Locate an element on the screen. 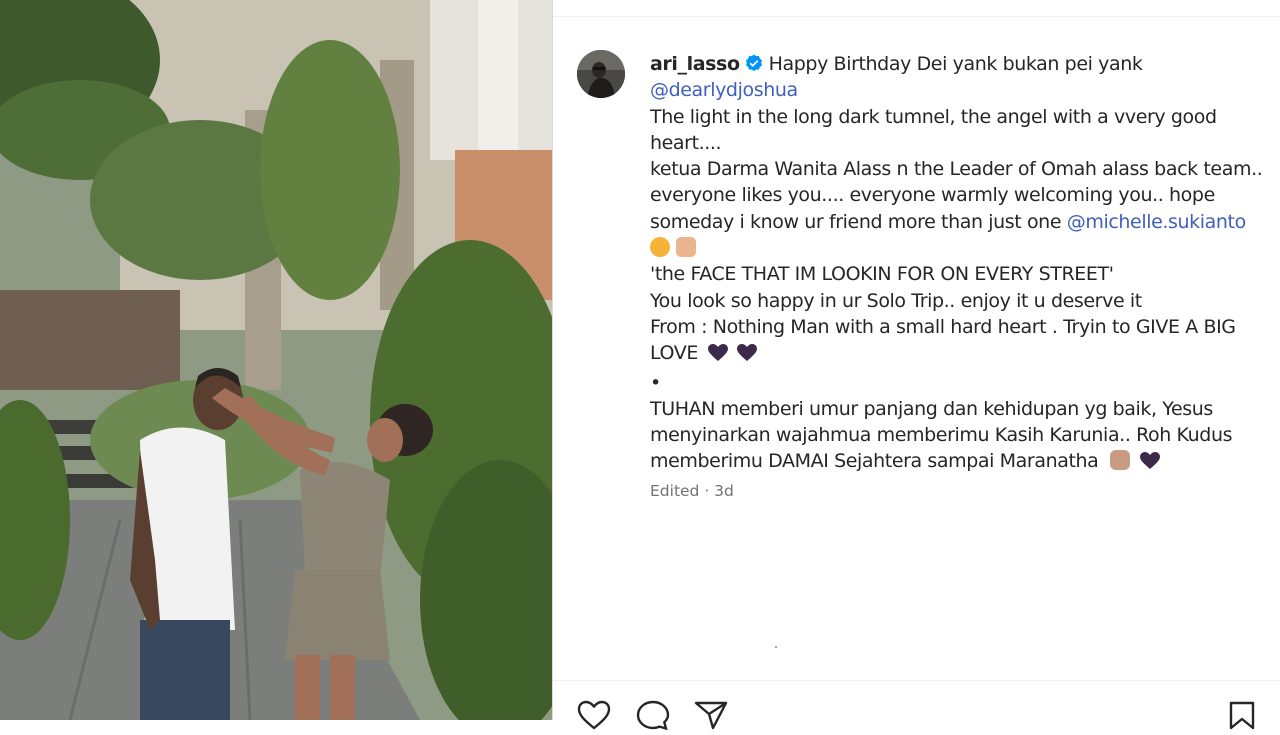 Image resolution: width=1280 pixels, height=735 pixels. caption-line-12: LOVE is located at coordinates (955, 354).